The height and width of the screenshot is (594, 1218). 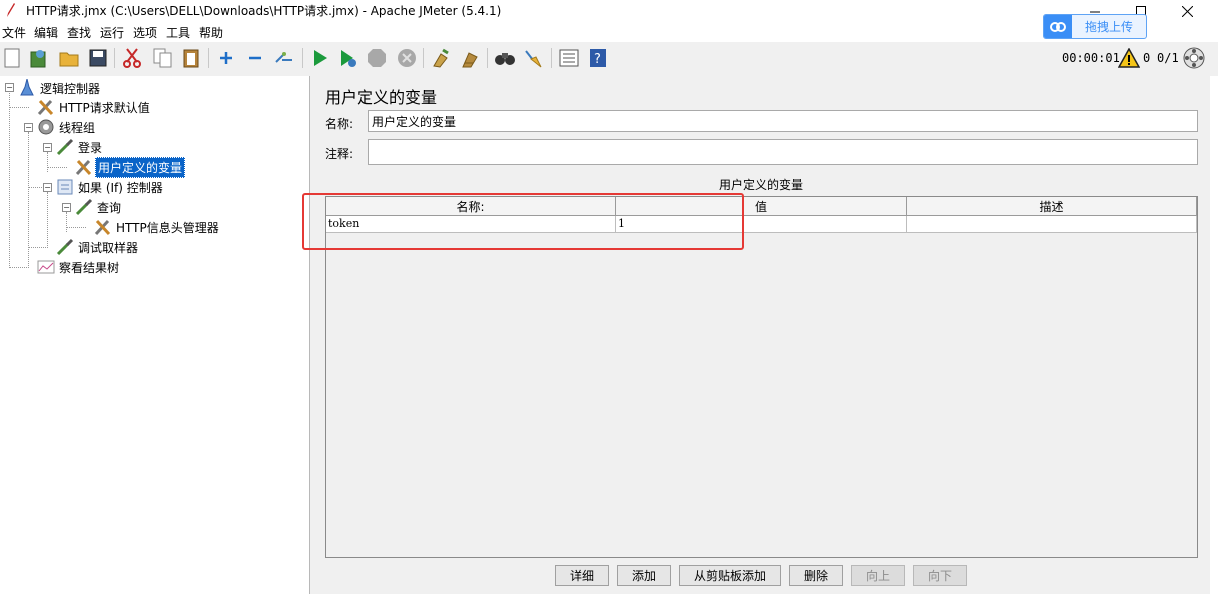 I want to click on open-folder-icon, so click(x=69, y=58).